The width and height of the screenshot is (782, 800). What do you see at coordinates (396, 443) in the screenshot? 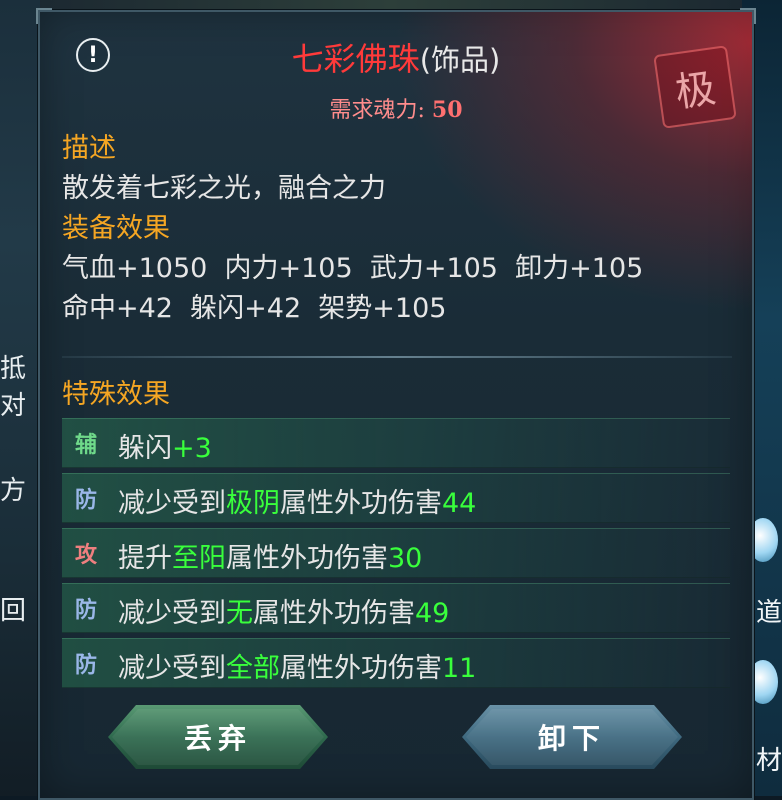
I see `special-effect-row: 辅 躲闪+3` at bounding box center [396, 443].